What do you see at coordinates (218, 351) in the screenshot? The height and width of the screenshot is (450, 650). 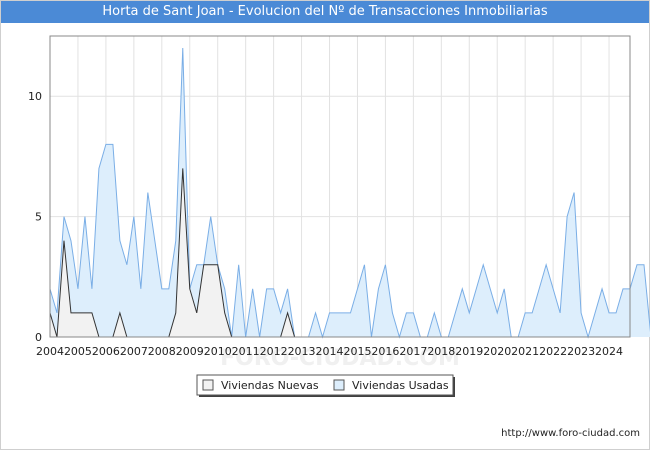 I see `x-tick-label: 2010` at bounding box center [218, 351].